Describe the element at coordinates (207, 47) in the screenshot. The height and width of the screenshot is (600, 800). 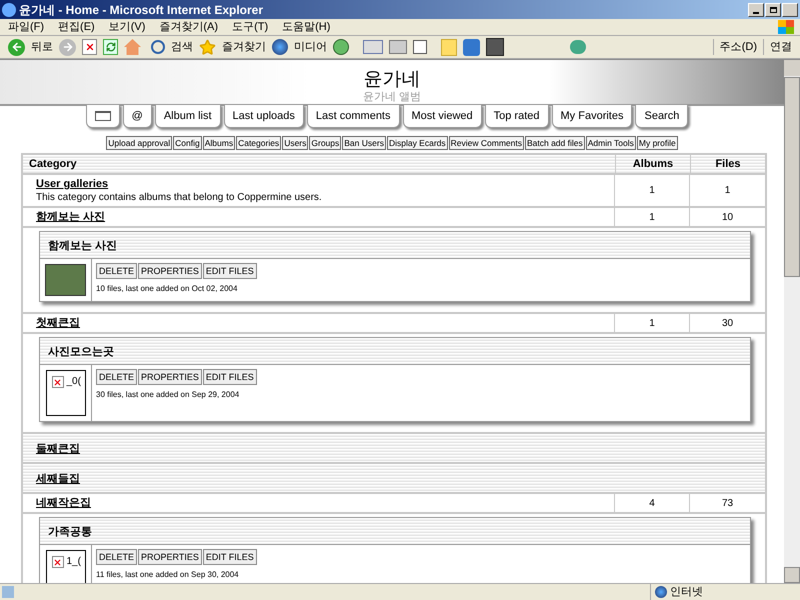
I see `star-icon` at that location.